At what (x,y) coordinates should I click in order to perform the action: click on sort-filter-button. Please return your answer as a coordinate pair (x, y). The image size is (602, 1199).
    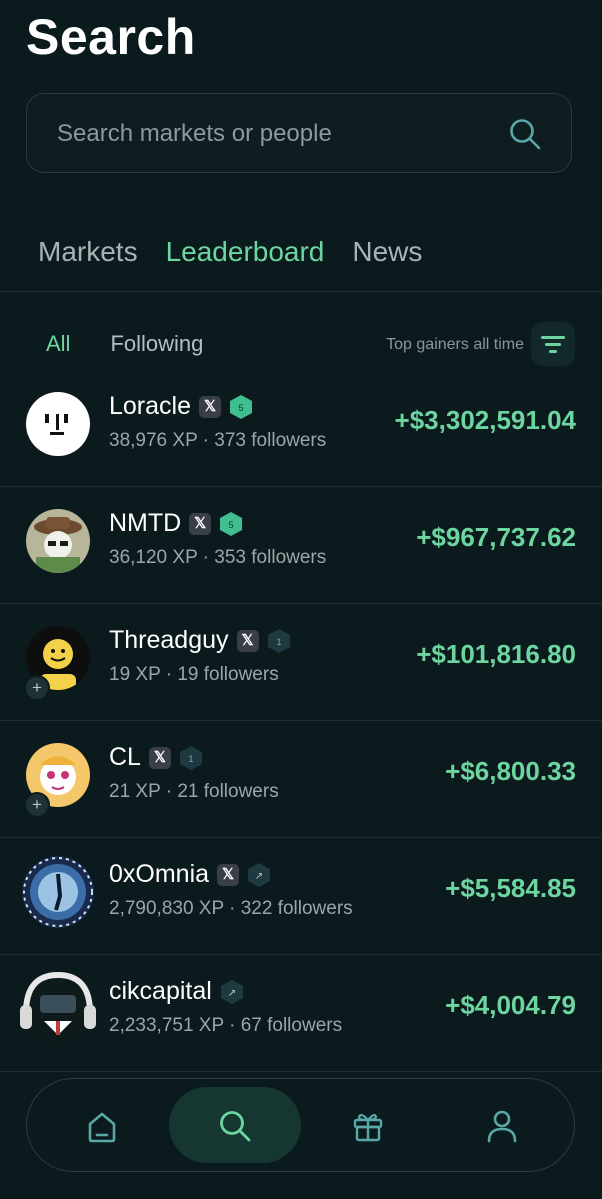
    Looking at the image, I should click on (553, 344).